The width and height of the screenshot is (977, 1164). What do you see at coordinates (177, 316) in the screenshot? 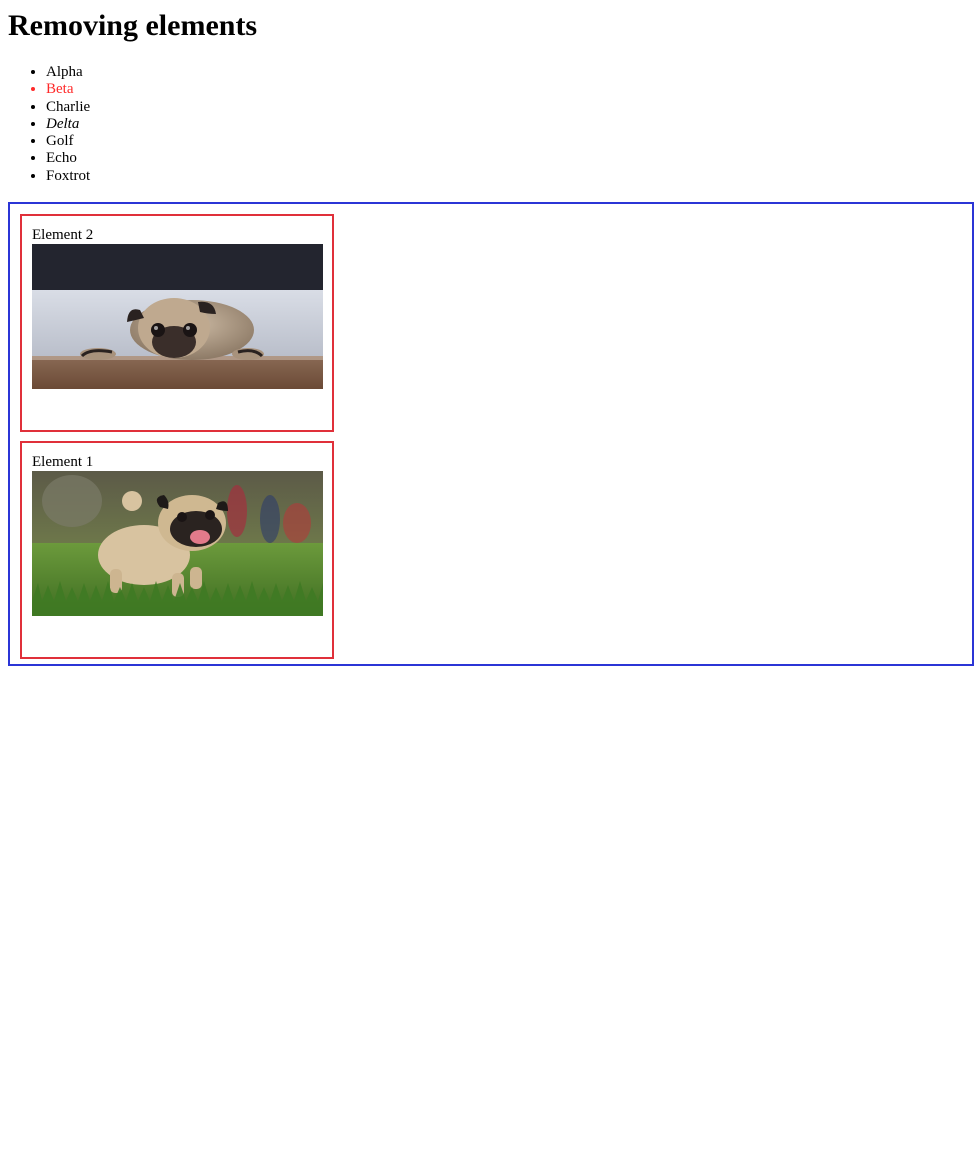
I see `pug-lying-image` at bounding box center [177, 316].